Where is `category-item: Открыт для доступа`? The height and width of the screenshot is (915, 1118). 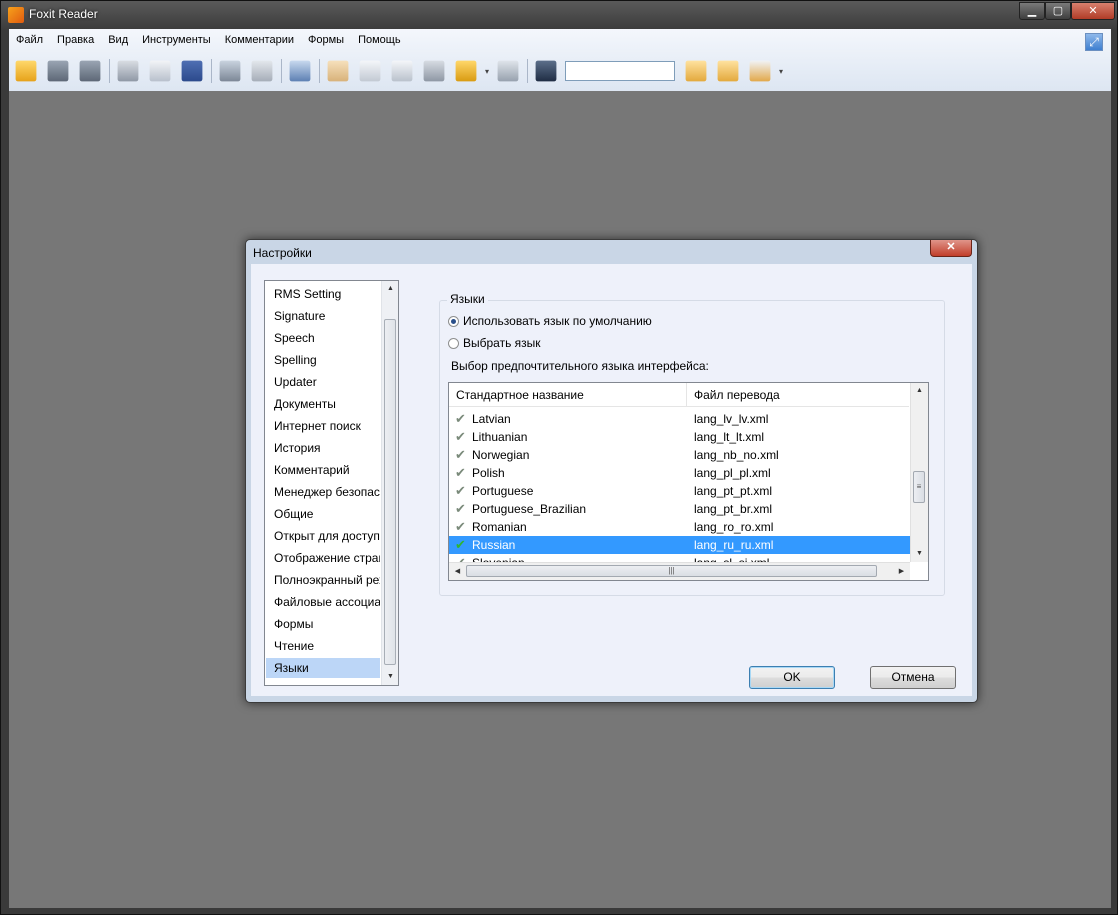
category-item: Открыт для доступа is located at coordinates (323, 536).